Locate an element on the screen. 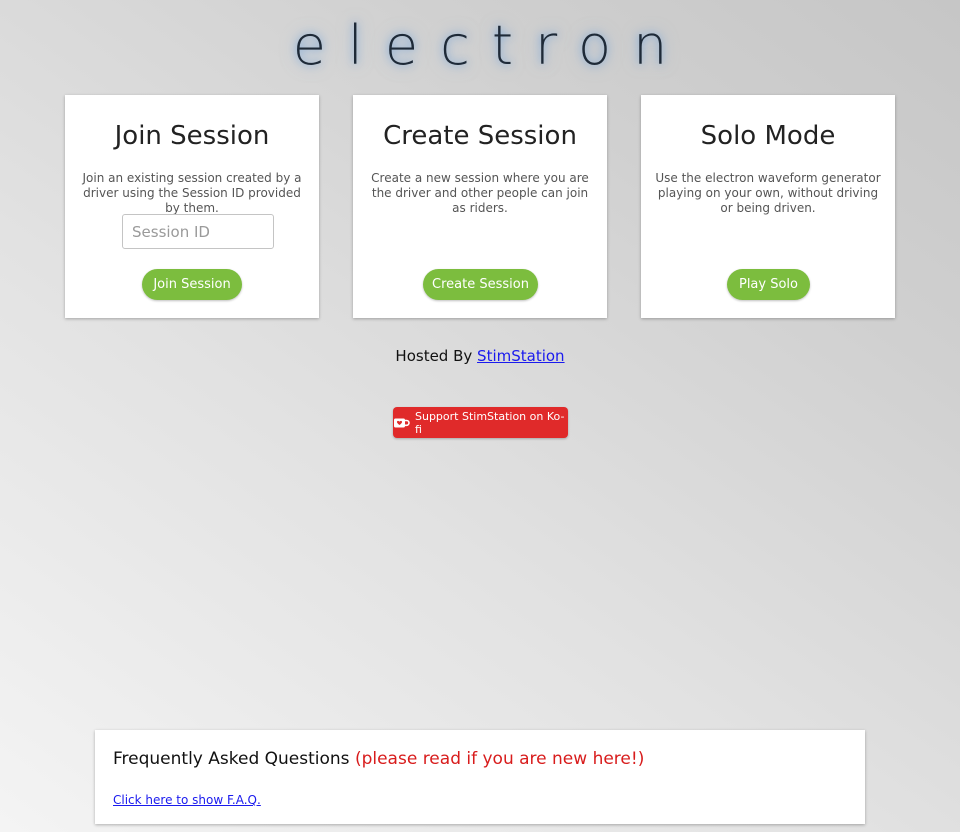 This screenshot has height=832, width=960. create-session-title: Create Session is located at coordinates (480, 136).